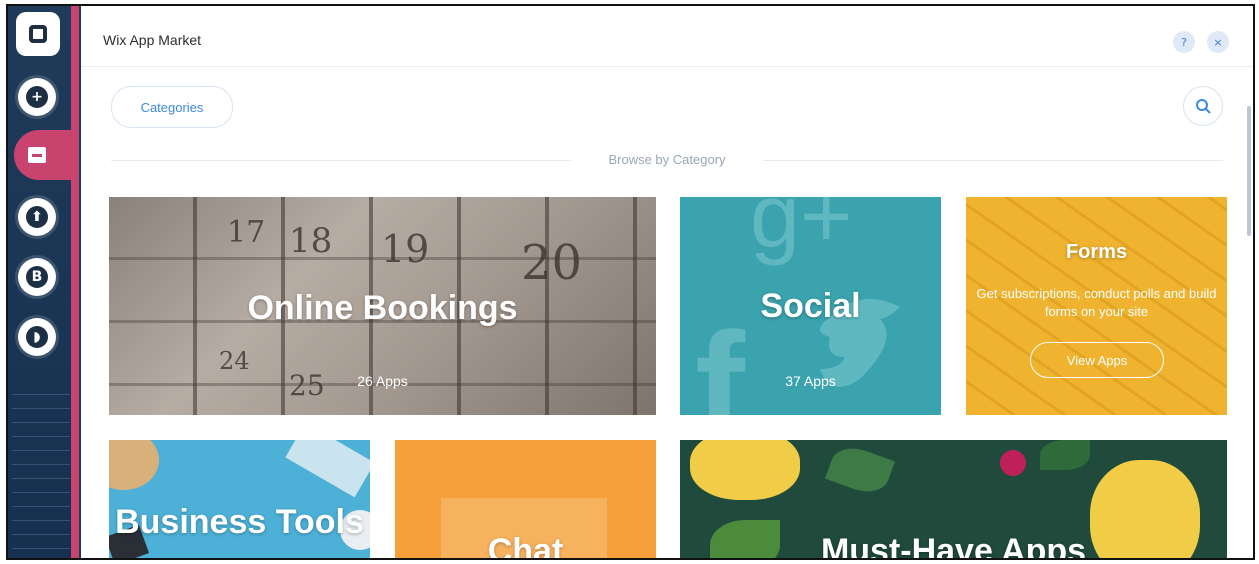  Describe the element at coordinates (1249, 171) in the screenshot. I see `scrollbar` at that location.